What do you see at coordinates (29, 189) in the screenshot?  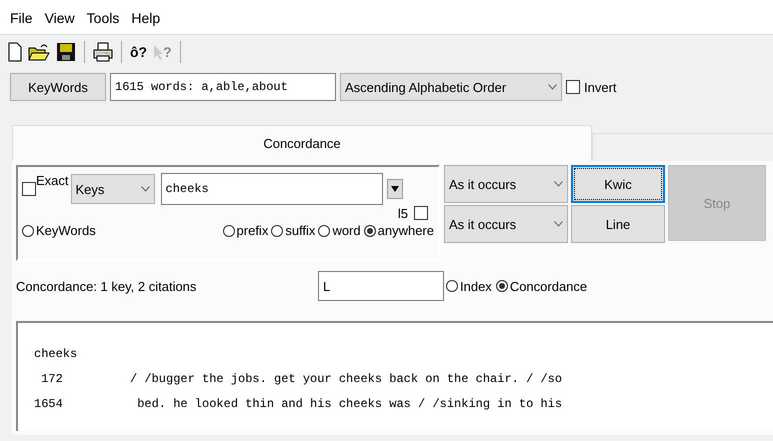 I see `exact-checkbox` at bounding box center [29, 189].